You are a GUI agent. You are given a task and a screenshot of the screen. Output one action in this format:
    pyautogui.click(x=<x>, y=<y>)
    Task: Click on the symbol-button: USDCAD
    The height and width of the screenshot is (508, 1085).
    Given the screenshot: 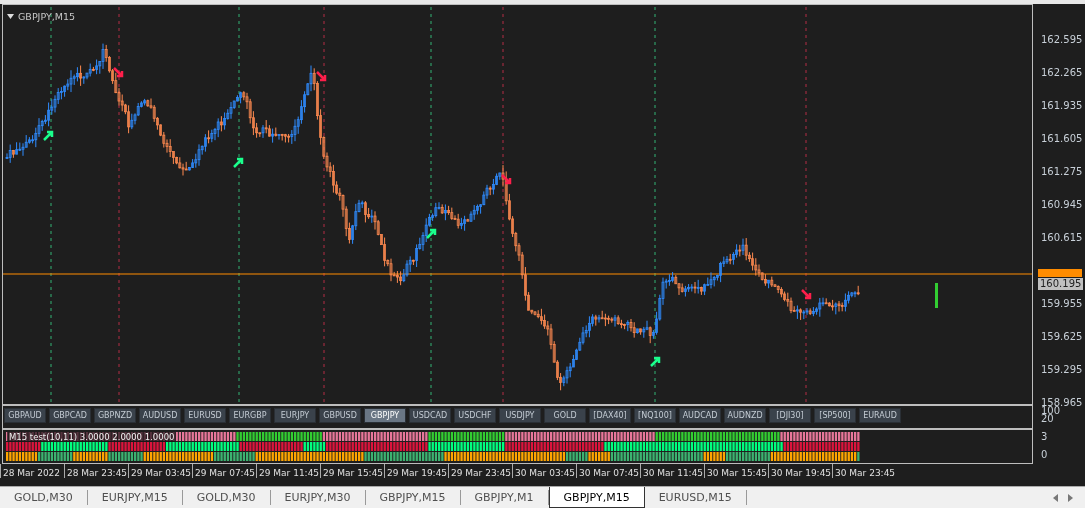 What is the action you would take?
    pyautogui.click(x=430, y=416)
    